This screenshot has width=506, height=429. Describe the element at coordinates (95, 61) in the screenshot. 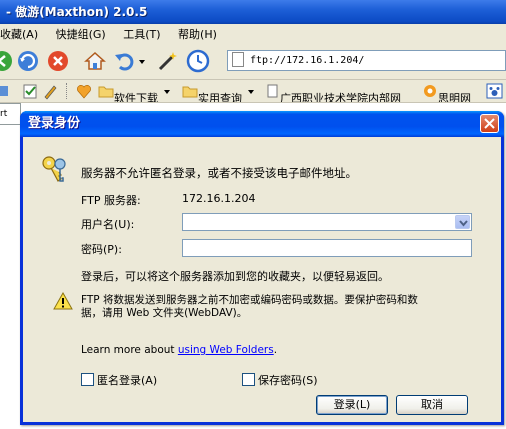

I see `home-icon` at that location.